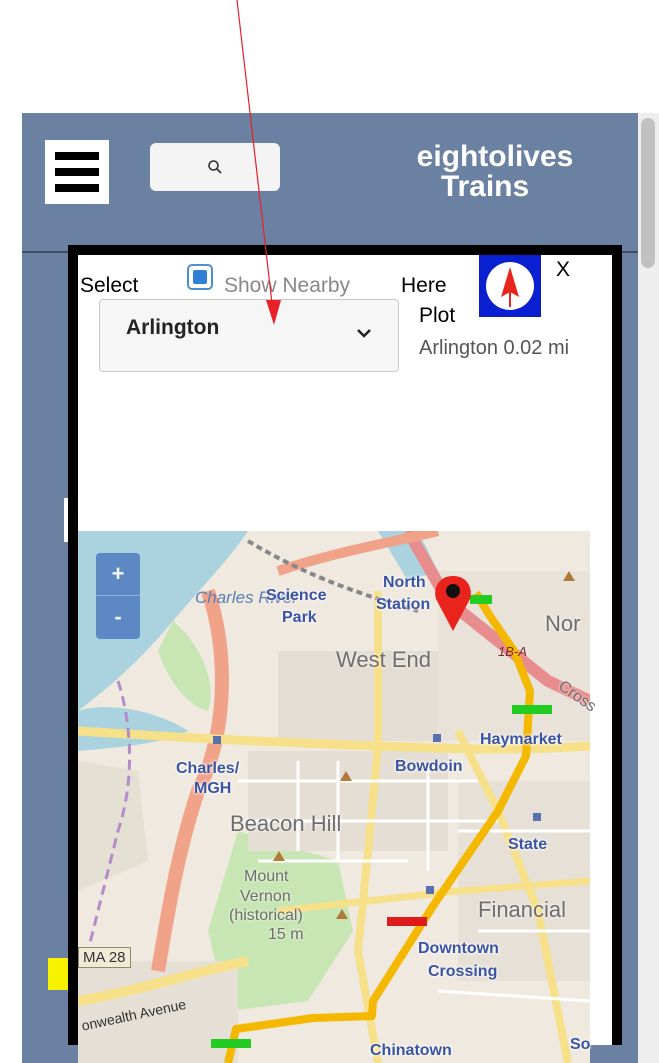 The image size is (659, 1063). I want to click on map-label-downtown: Downtown, so click(458, 948).